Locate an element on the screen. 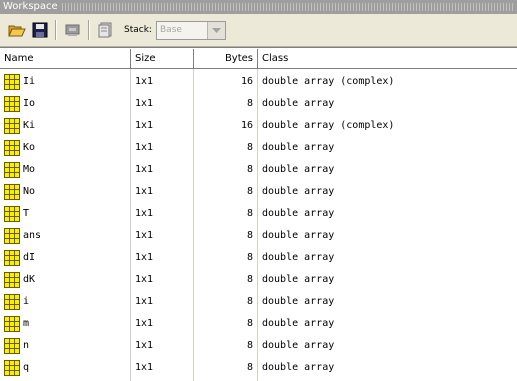 This screenshot has width=517, height=381. open-button is located at coordinates (17, 30).